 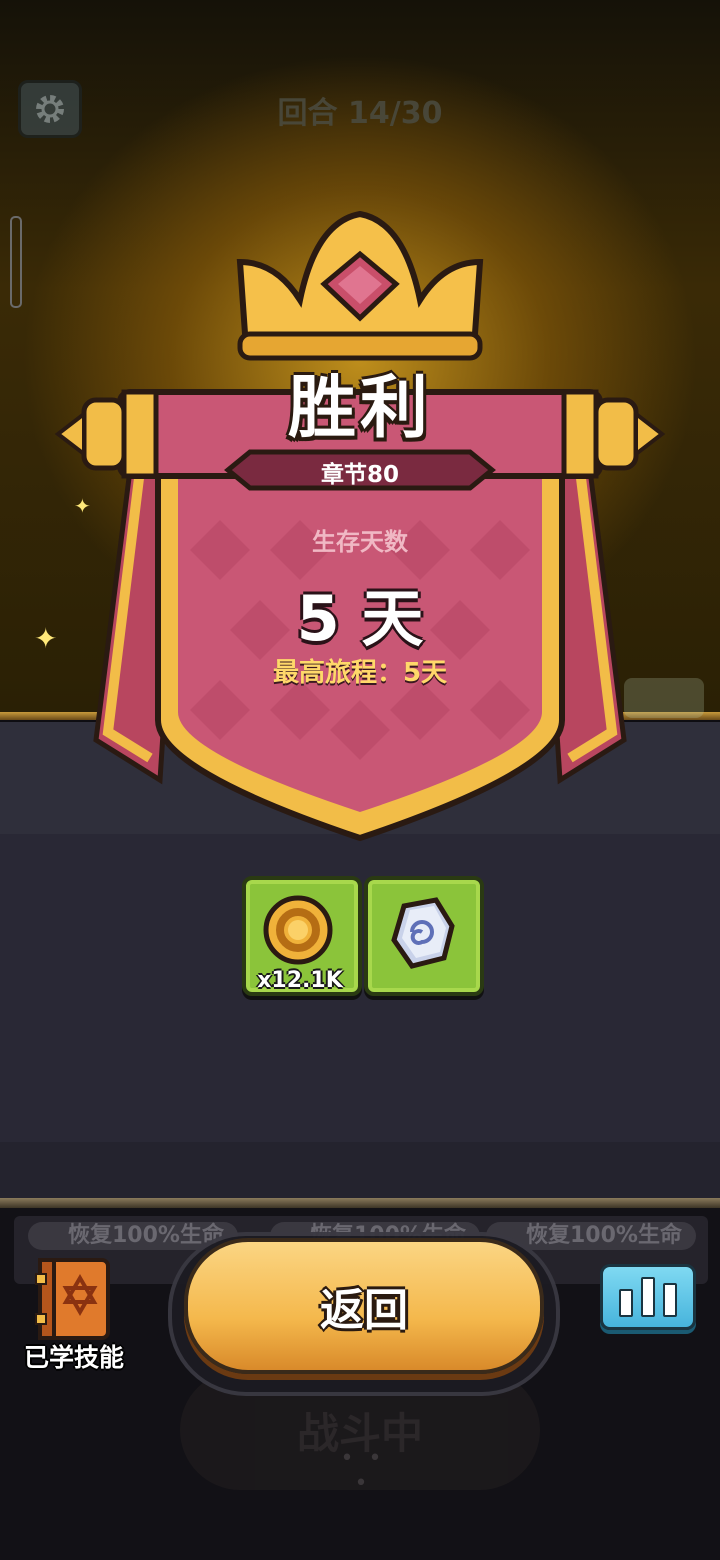 I want to click on rune-stone-icon, so click(x=423, y=933).